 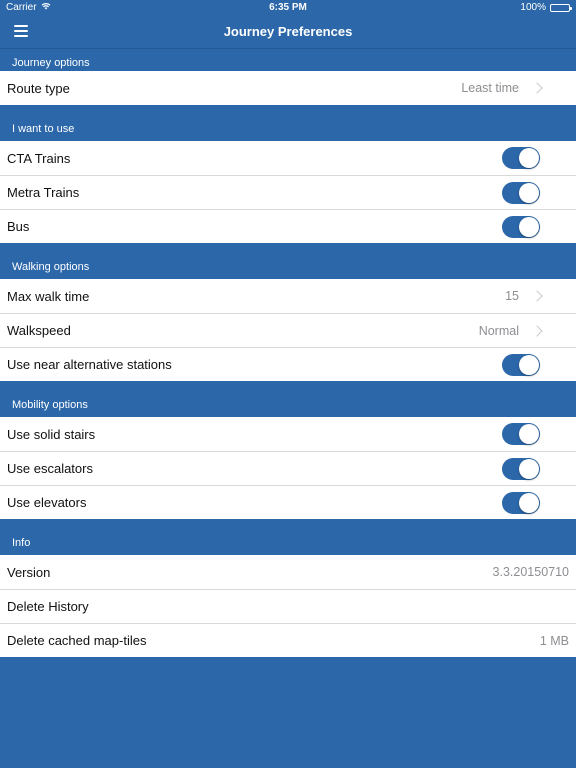 What do you see at coordinates (521, 502) in the screenshot?
I see `elevators-toggle` at bounding box center [521, 502].